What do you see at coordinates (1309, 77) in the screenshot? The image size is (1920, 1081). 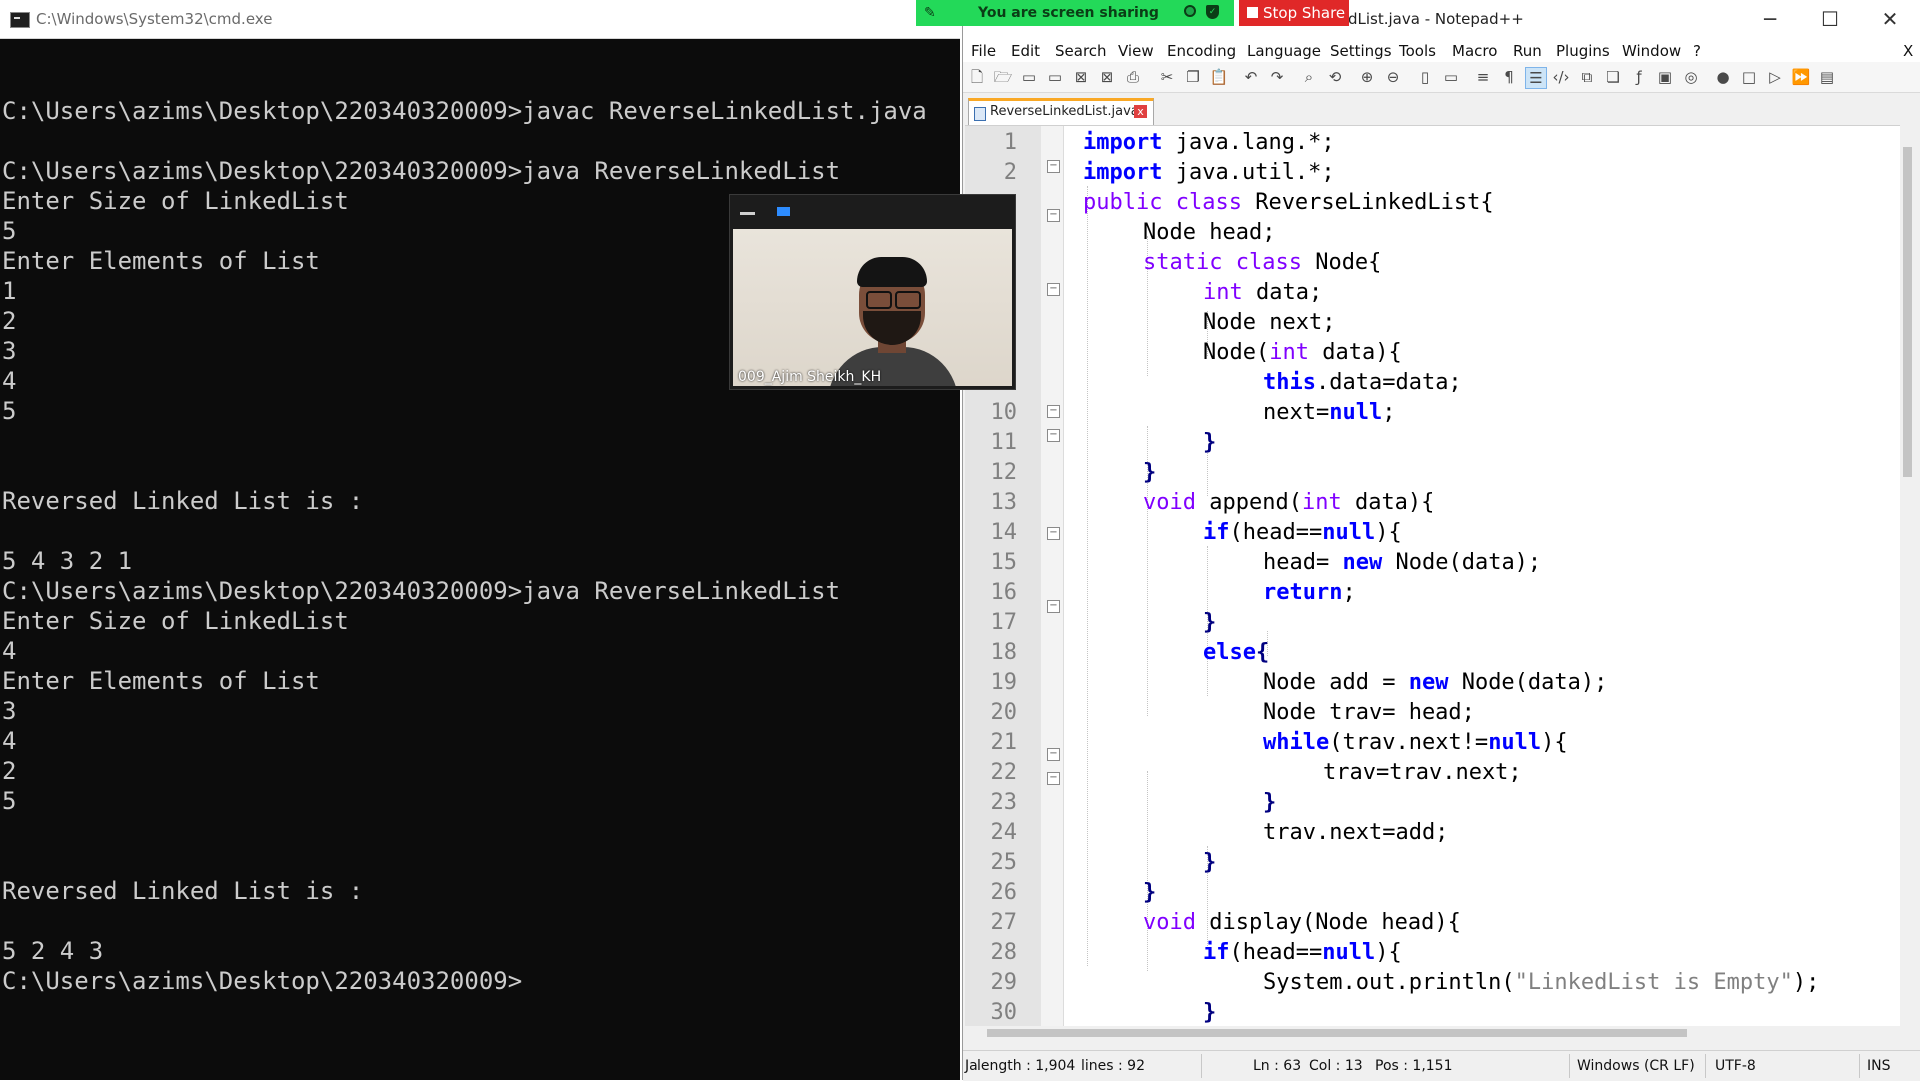 I see `find-icon: ⌕` at bounding box center [1309, 77].